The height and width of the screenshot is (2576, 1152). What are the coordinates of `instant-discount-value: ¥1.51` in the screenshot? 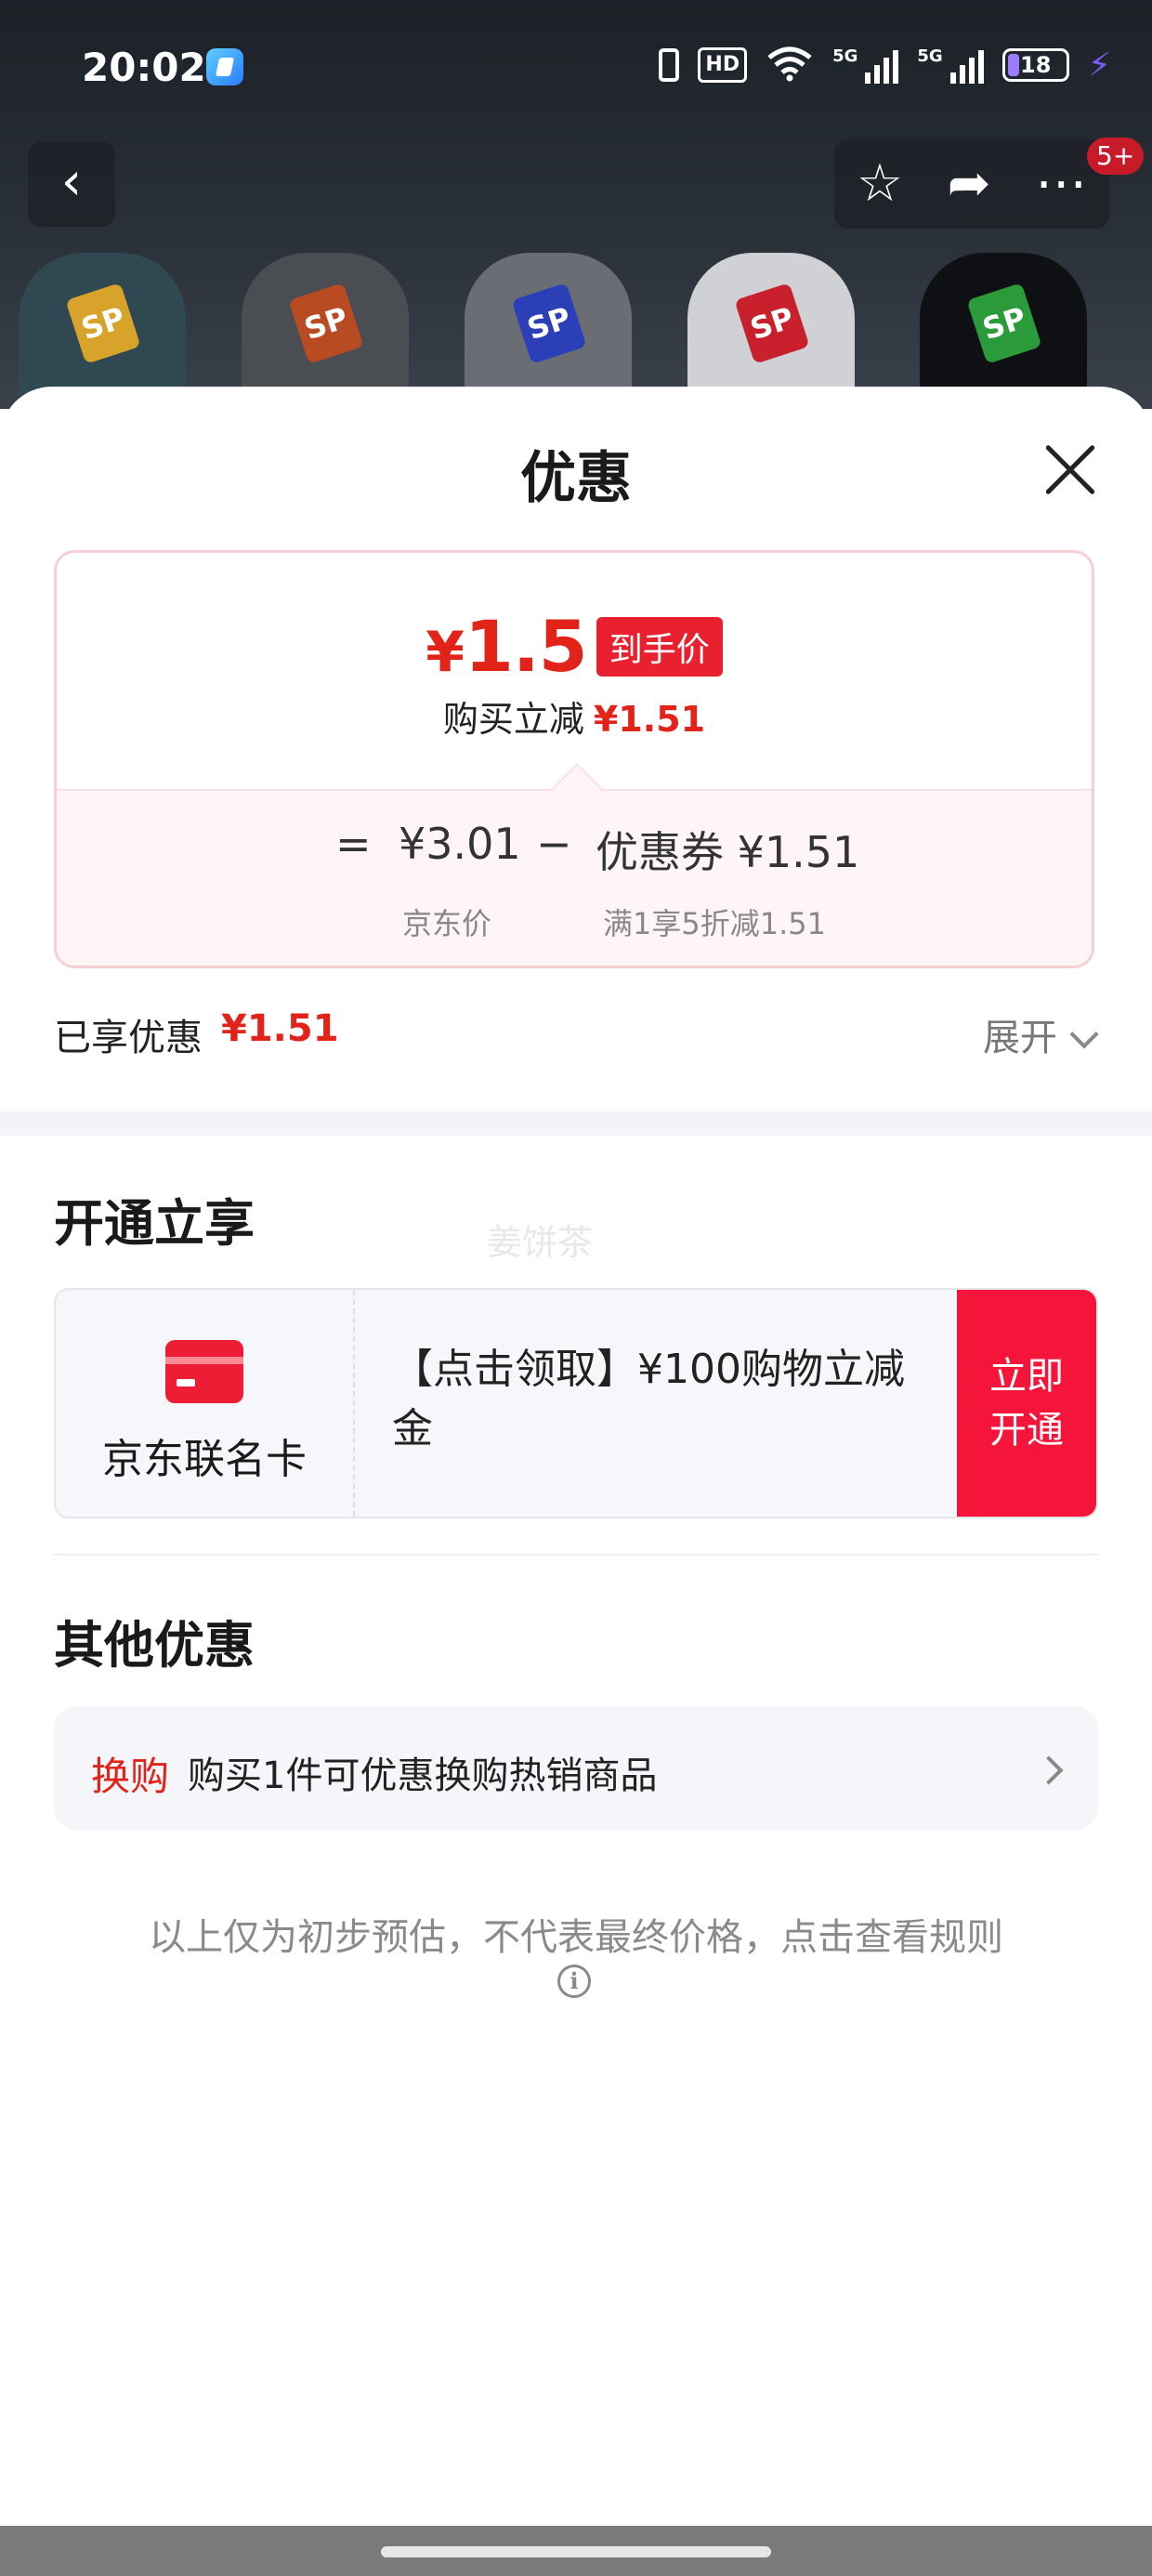 It's located at (649, 719).